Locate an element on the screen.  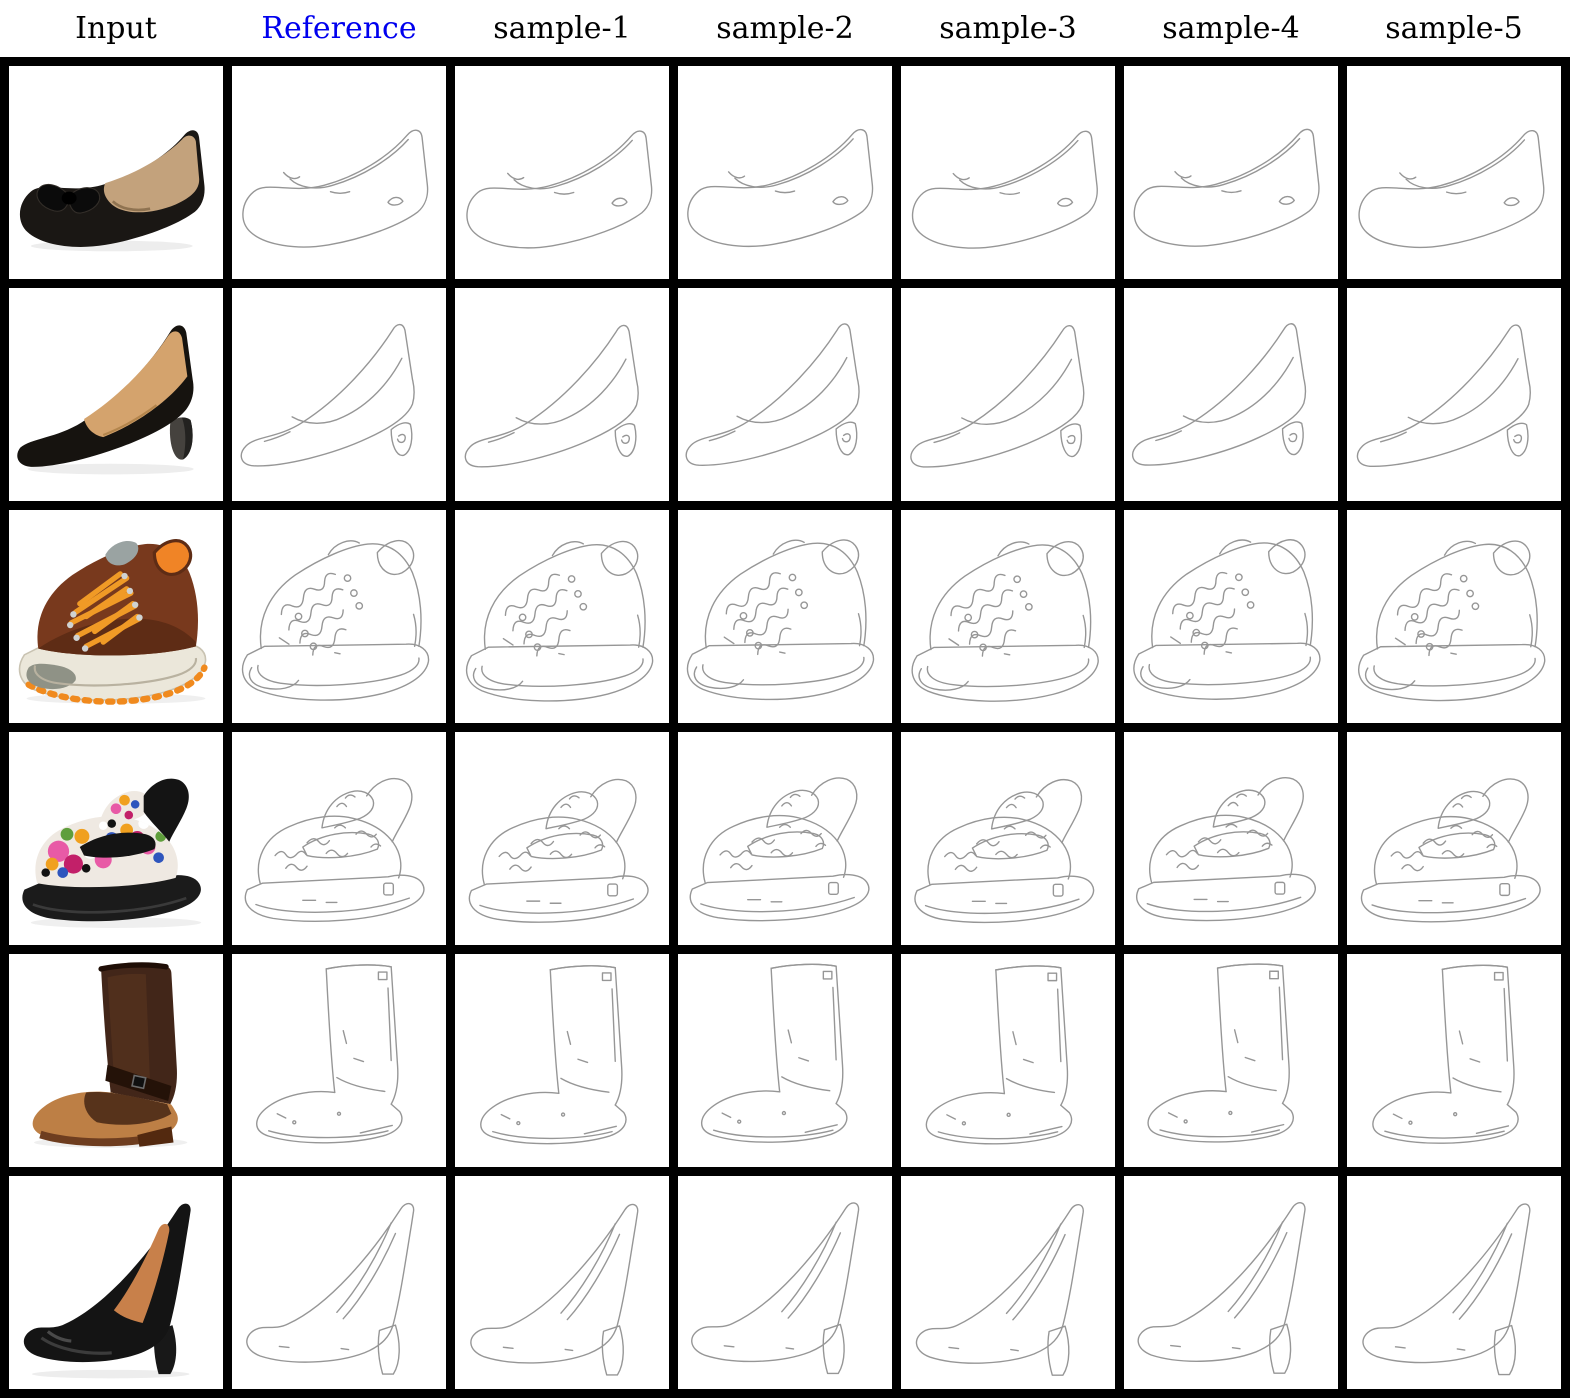
sketch-kitten-heel-pump-reference is located at coordinates (339, 394).